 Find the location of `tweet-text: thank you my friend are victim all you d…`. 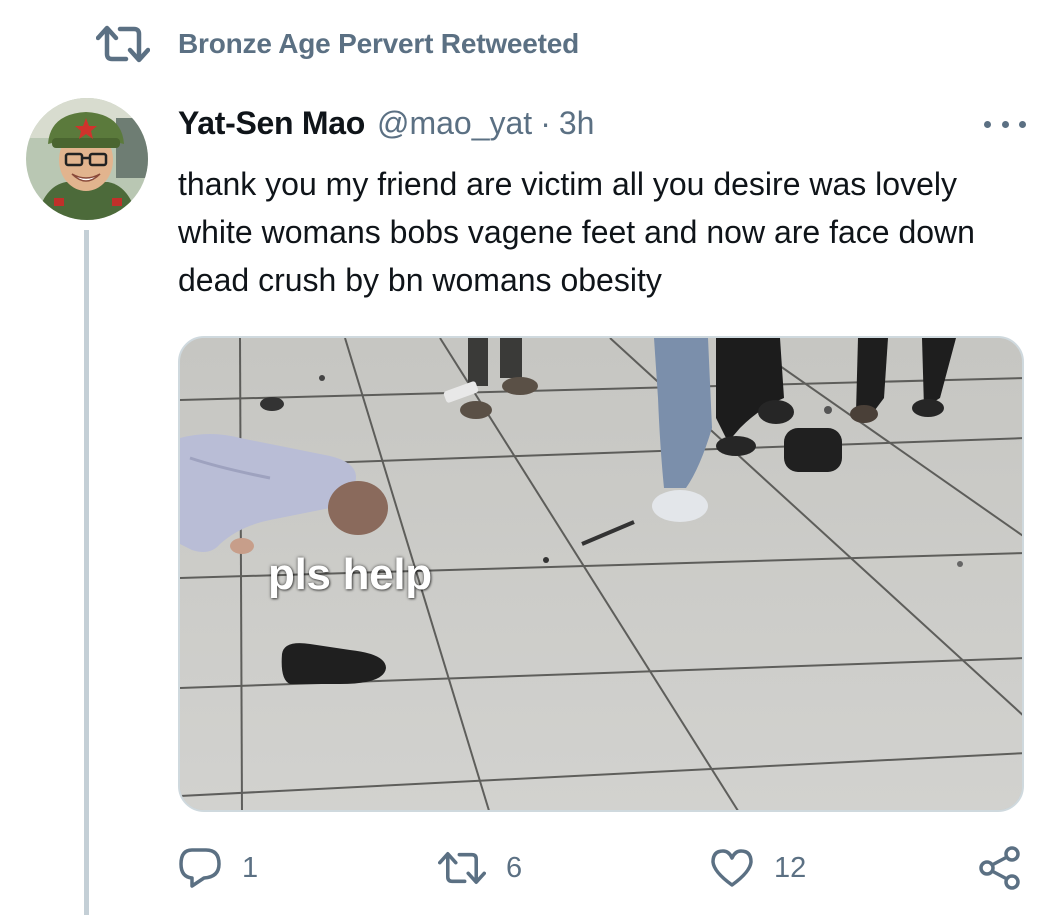

tweet-text: thank you my friend are victim all you d… is located at coordinates (576, 232).